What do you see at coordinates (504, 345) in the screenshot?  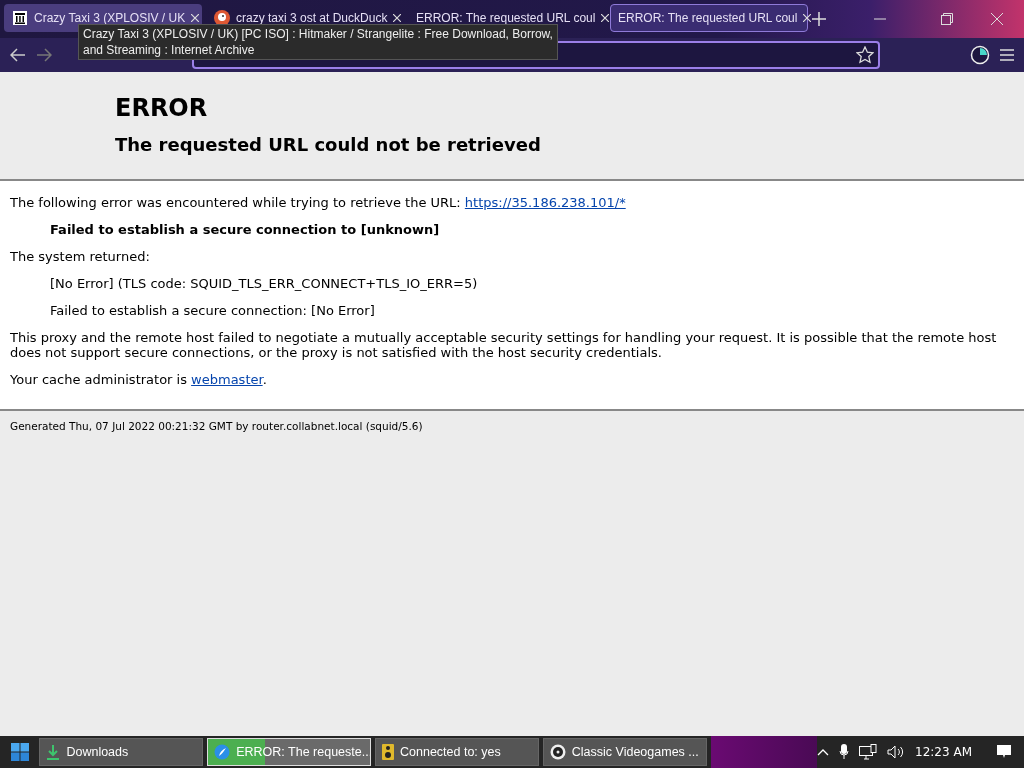 I see `explanation-text: This proxy and the remote host failed to negotiate a mutually acceptable security settings for handling your request. It is possible that the remote host does not support secure connections, or the proxy is not satisfied with the host security credentials.` at bounding box center [504, 345].